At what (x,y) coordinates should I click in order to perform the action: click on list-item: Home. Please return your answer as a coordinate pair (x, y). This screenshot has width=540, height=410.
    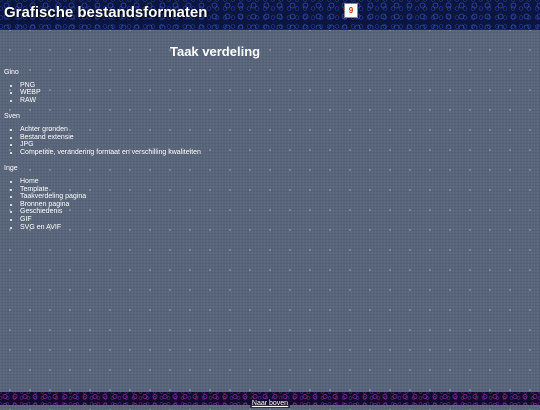
    Looking at the image, I should click on (272, 182).